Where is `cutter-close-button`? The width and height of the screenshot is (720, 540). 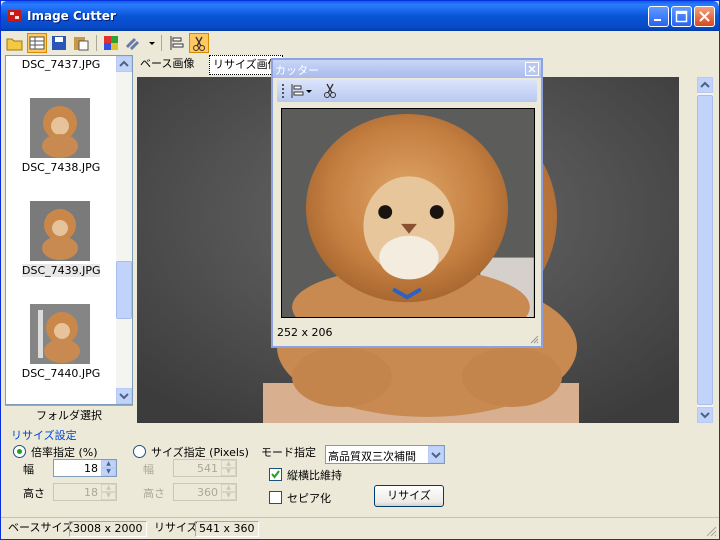
cutter-close-button is located at coordinates (532, 69).